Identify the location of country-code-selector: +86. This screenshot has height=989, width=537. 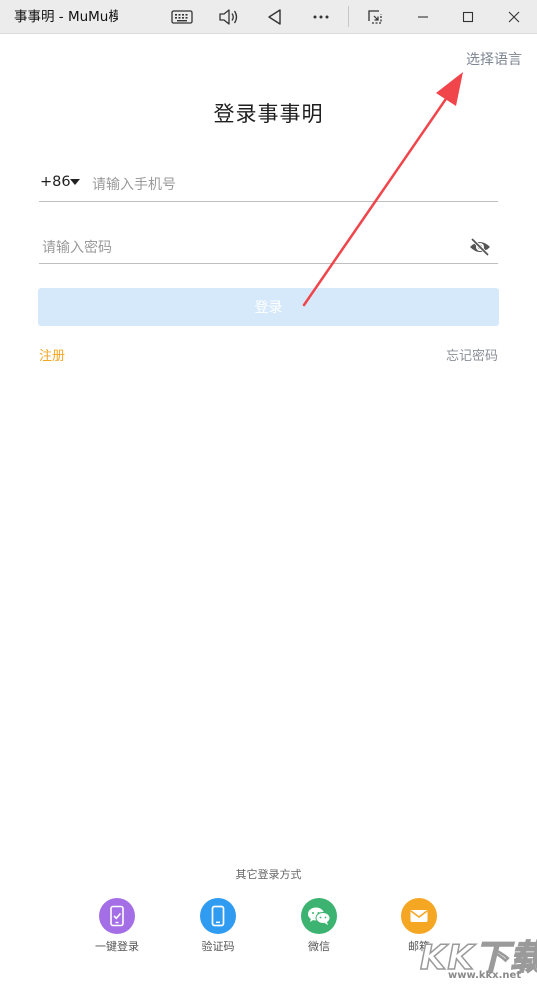
(55, 182).